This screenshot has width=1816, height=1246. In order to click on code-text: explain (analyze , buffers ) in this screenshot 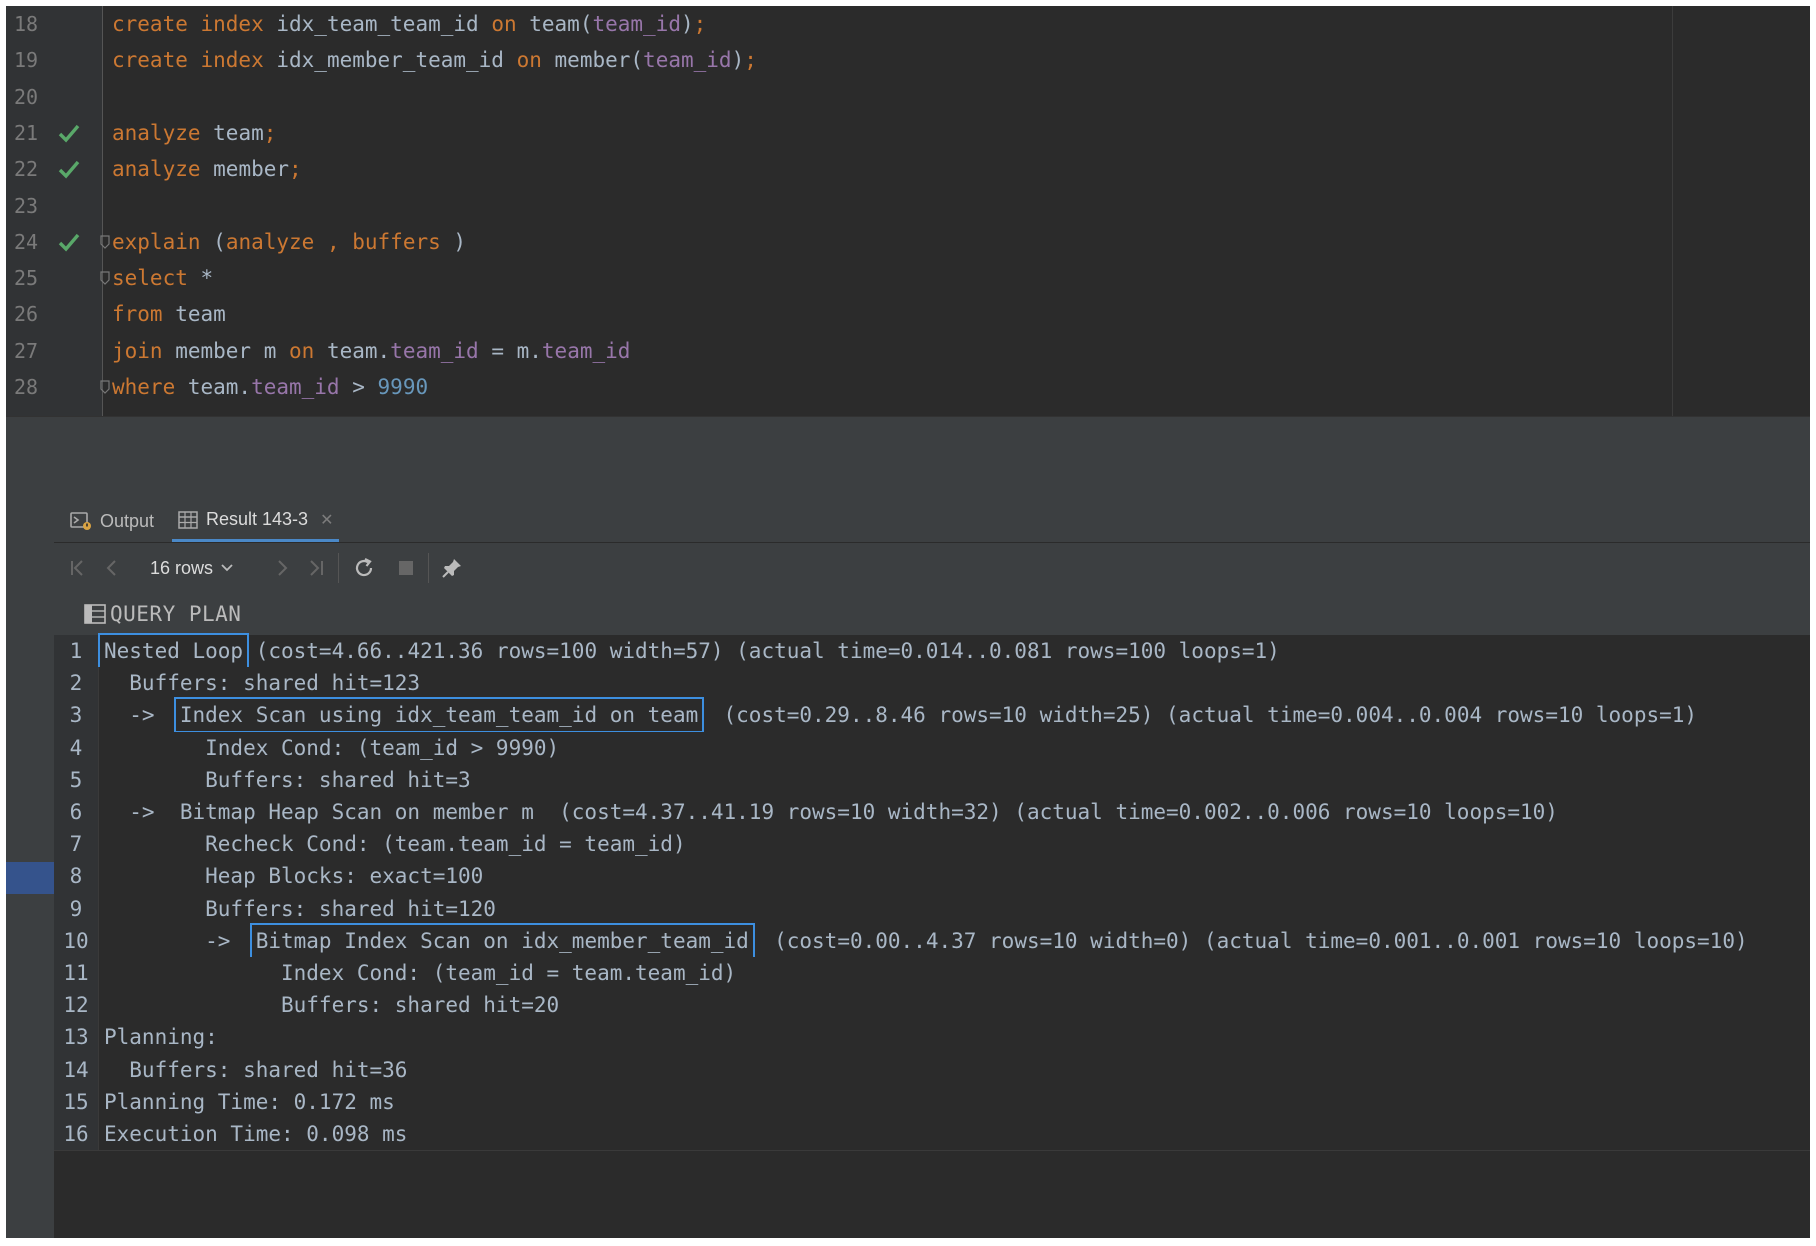, I will do `click(289, 241)`.